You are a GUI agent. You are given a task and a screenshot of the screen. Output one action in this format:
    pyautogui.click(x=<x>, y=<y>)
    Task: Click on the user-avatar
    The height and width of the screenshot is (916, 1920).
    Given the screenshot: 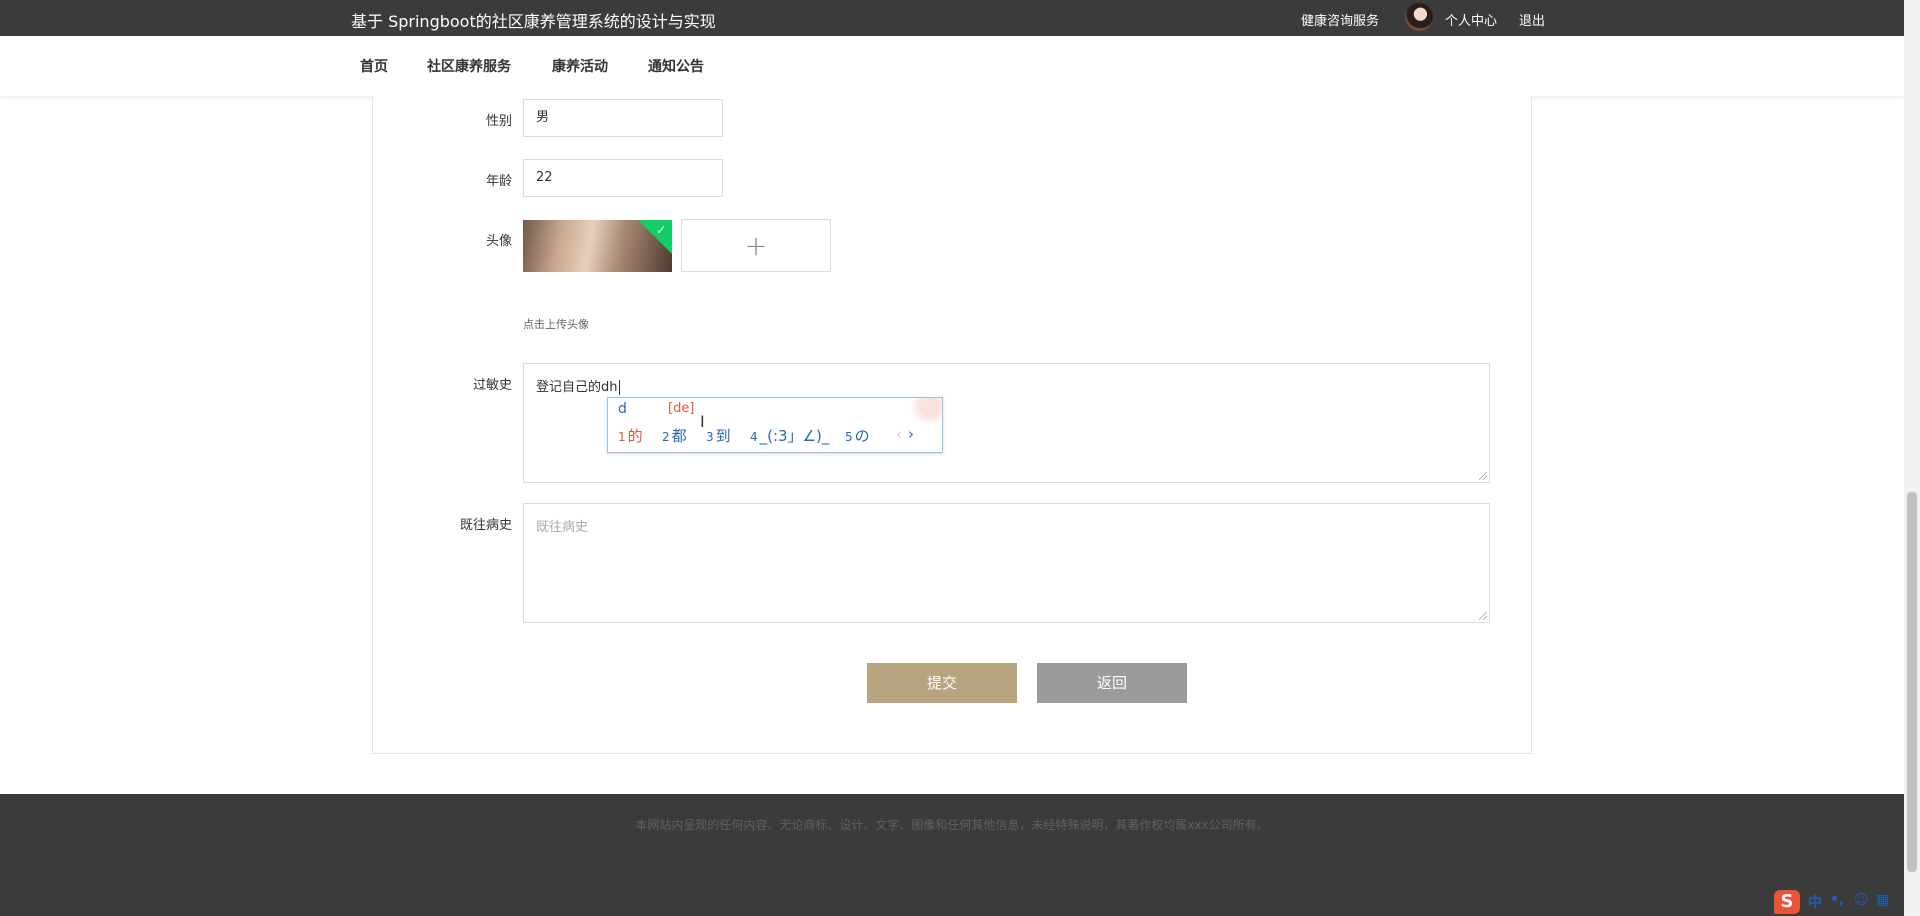 What is the action you would take?
    pyautogui.click(x=1419, y=17)
    